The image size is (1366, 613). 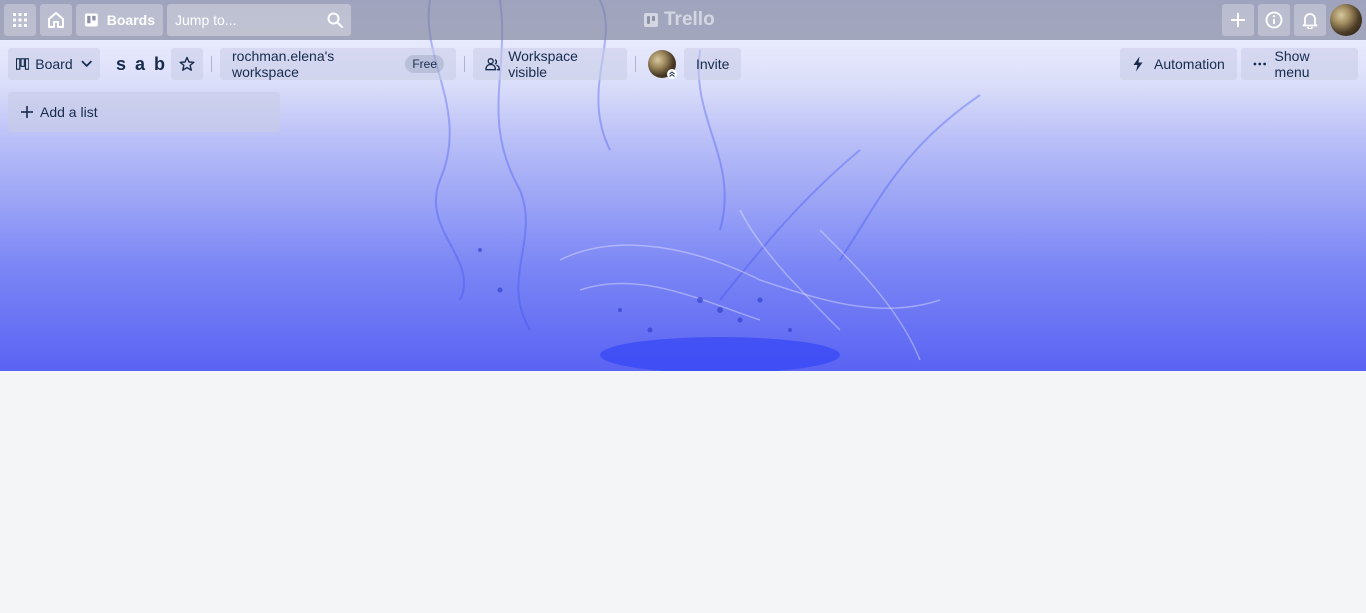 What do you see at coordinates (91, 20) in the screenshot?
I see `boards-icon` at bounding box center [91, 20].